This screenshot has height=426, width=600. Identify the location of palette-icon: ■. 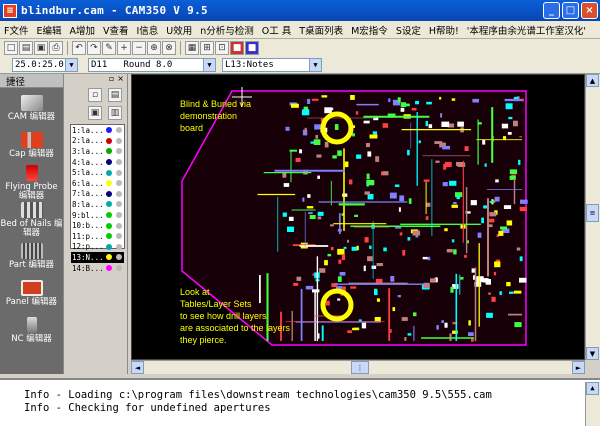
(252, 48).